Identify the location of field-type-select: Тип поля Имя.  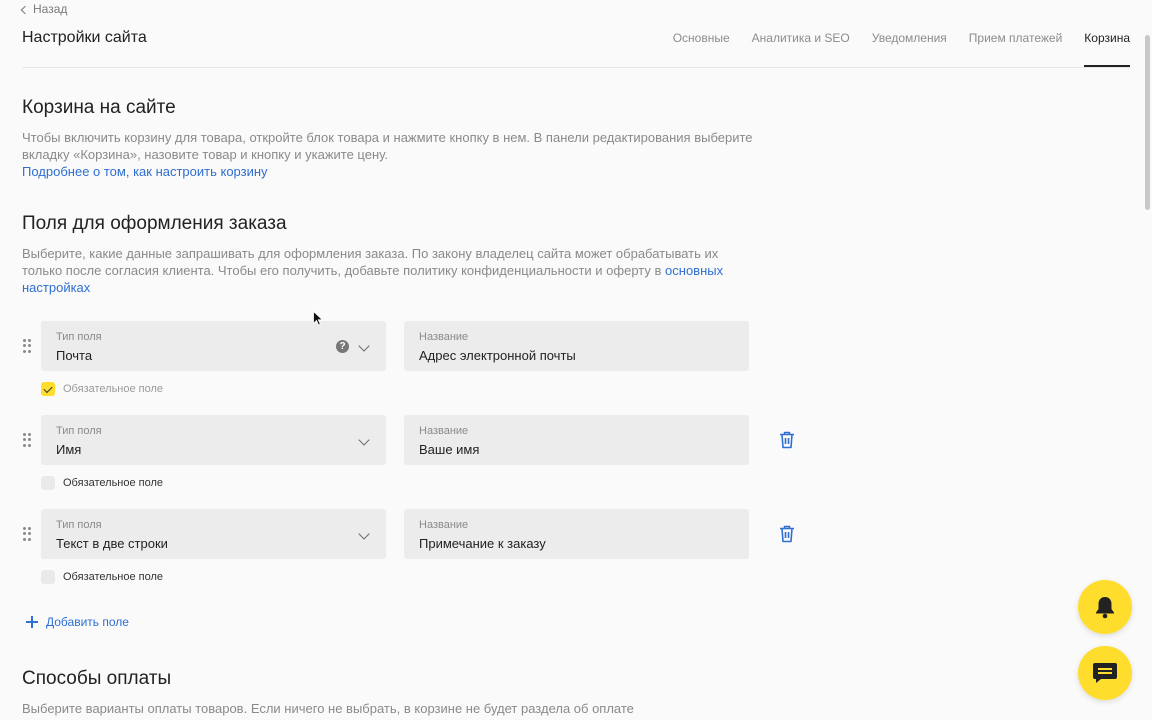
(213, 440).